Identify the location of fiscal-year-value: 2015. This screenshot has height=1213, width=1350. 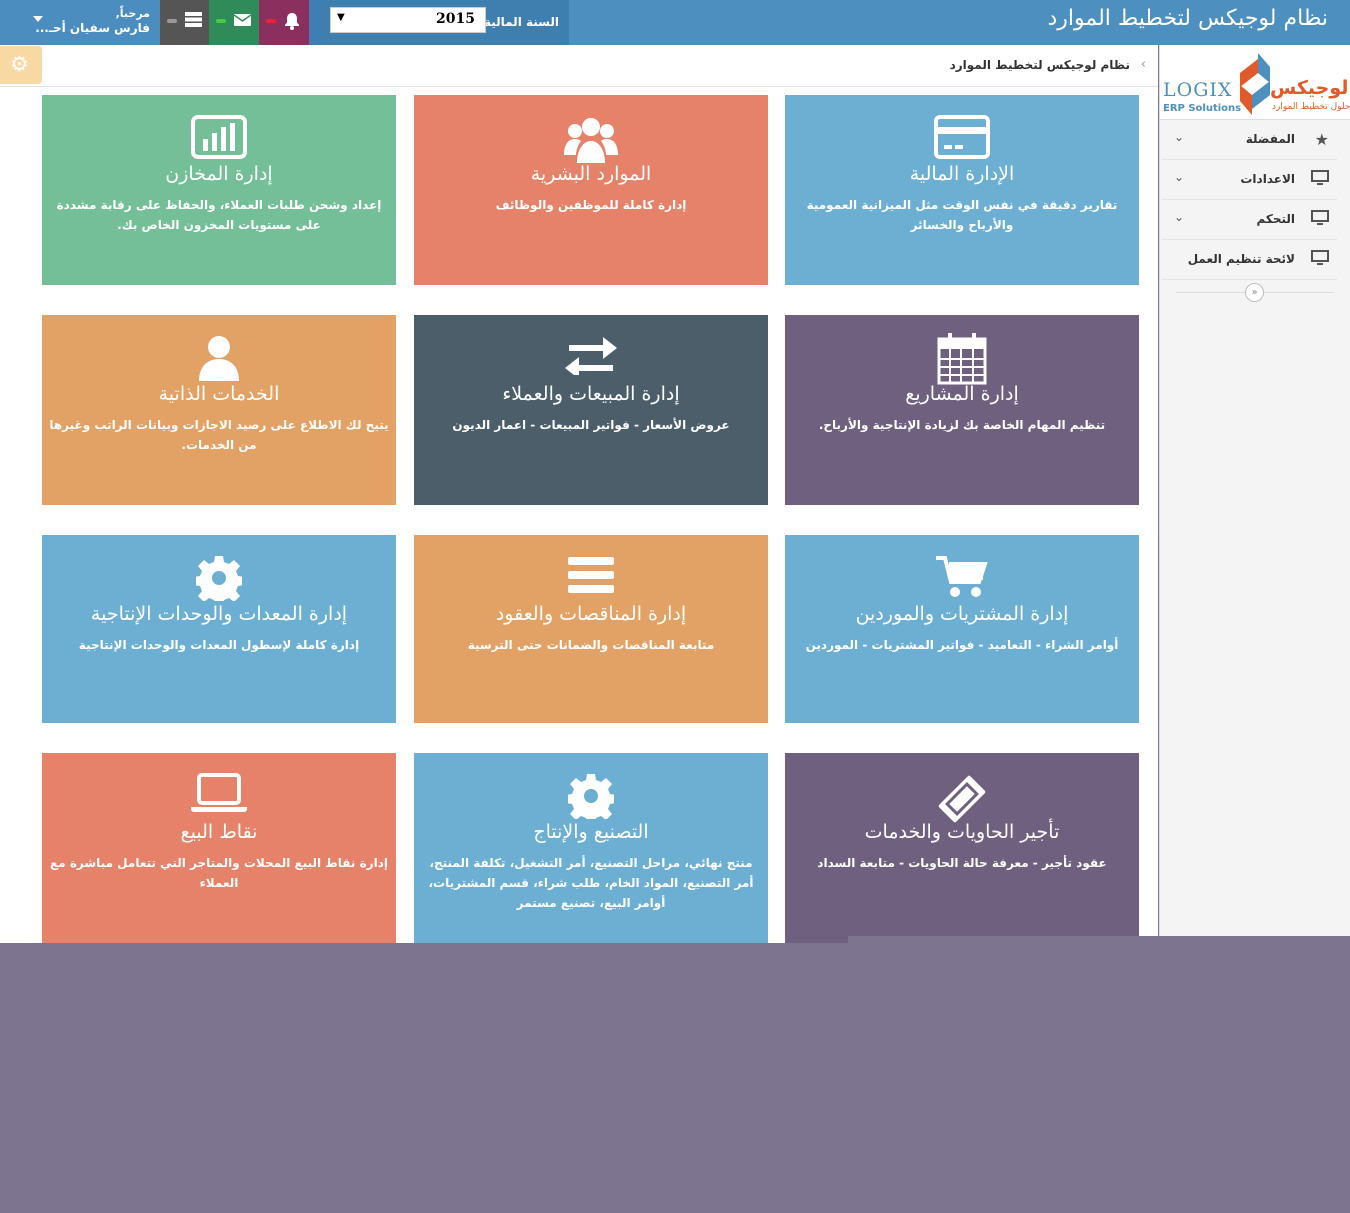
(455, 19).